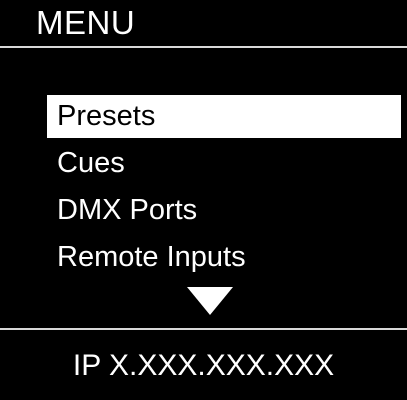 This screenshot has height=400, width=407. What do you see at coordinates (224, 116) in the screenshot?
I see `menu-item-presets: Presets` at bounding box center [224, 116].